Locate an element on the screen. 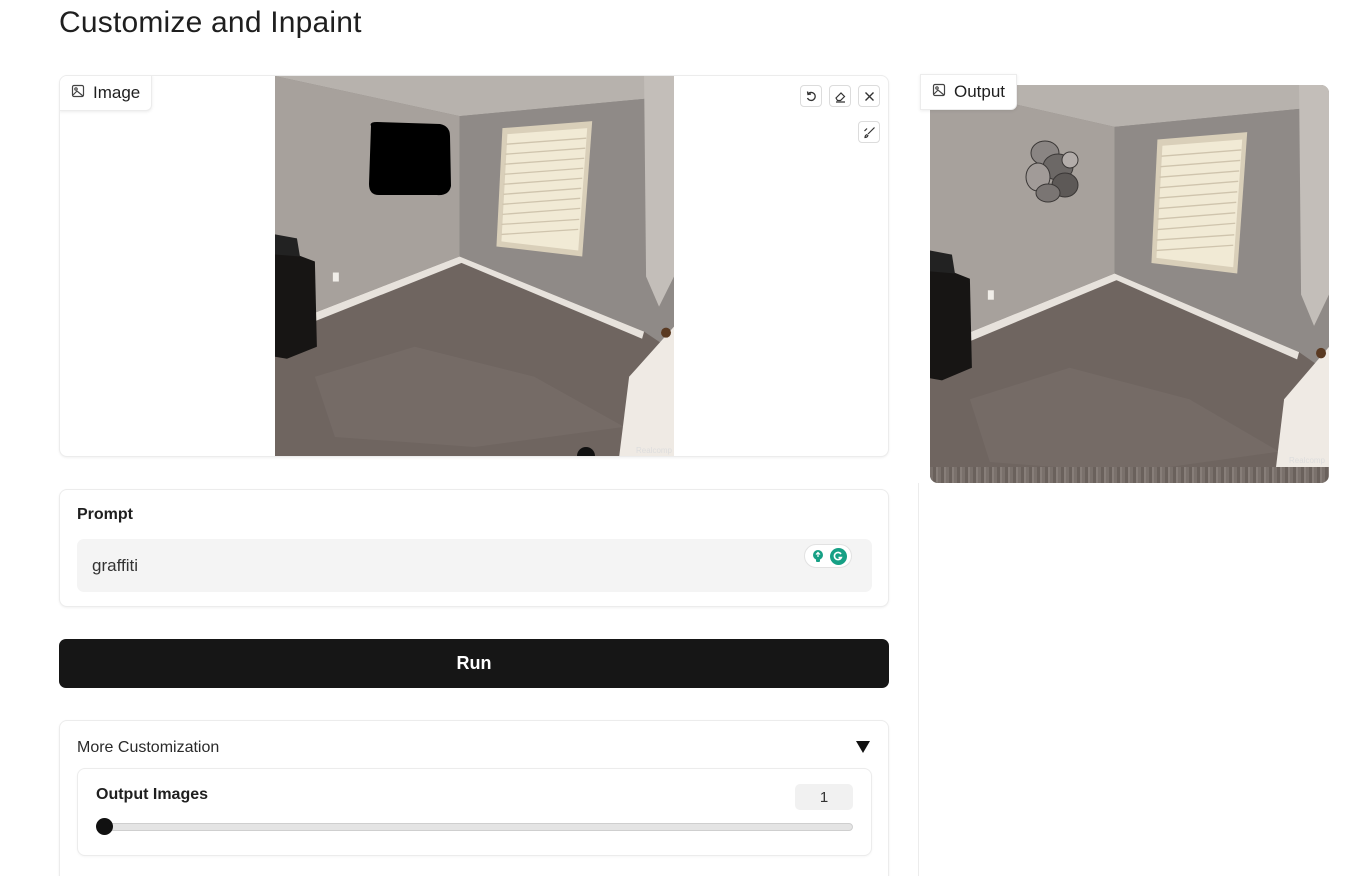 Image resolution: width=1354 pixels, height=876 pixels. output-images-label: Output Images is located at coordinates (152, 794).